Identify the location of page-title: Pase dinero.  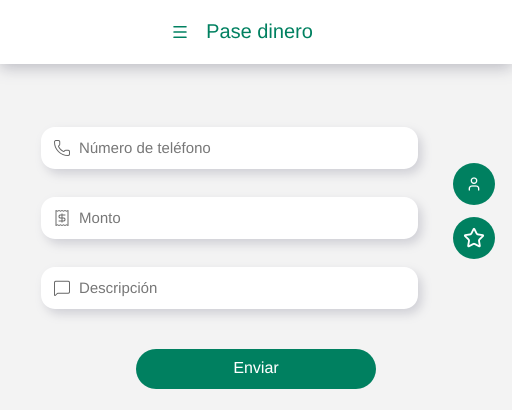
(259, 32).